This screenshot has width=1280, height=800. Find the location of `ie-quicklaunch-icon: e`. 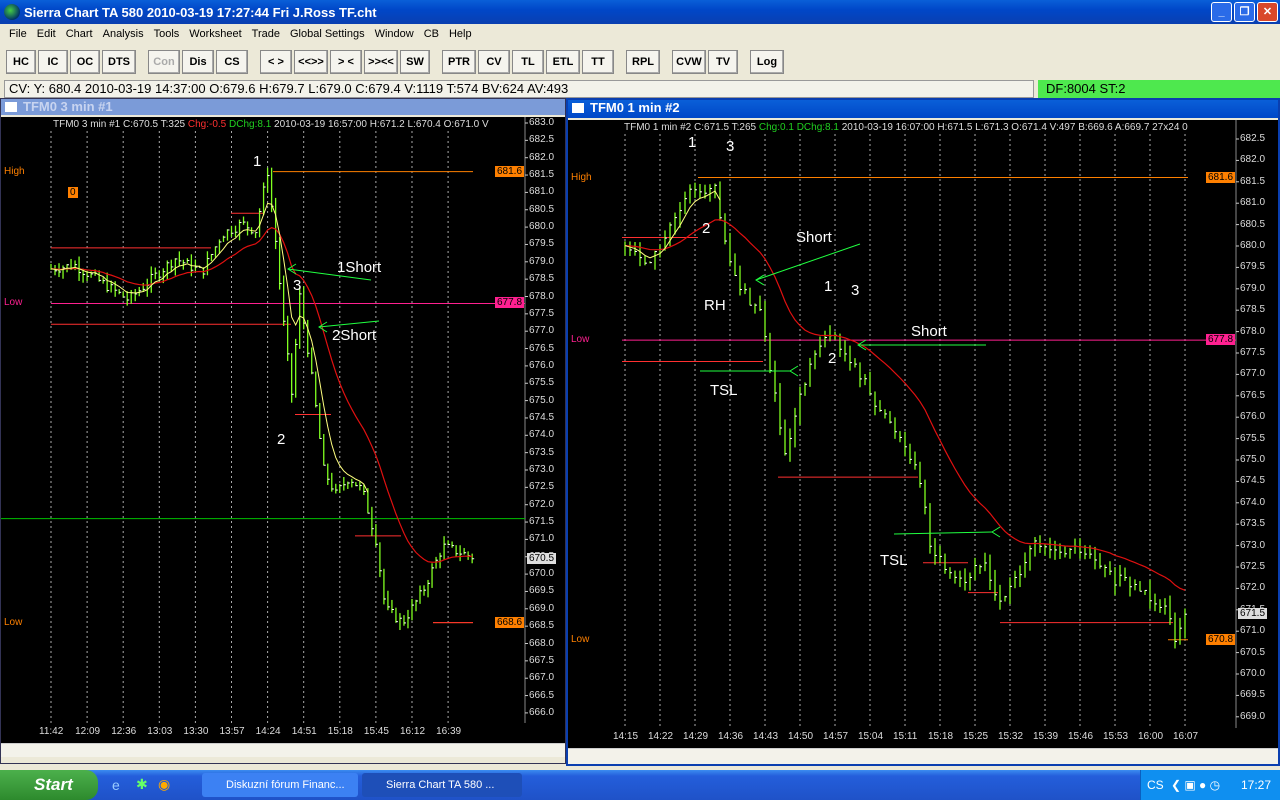

ie-quicklaunch-icon: e is located at coordinates (116, 785).